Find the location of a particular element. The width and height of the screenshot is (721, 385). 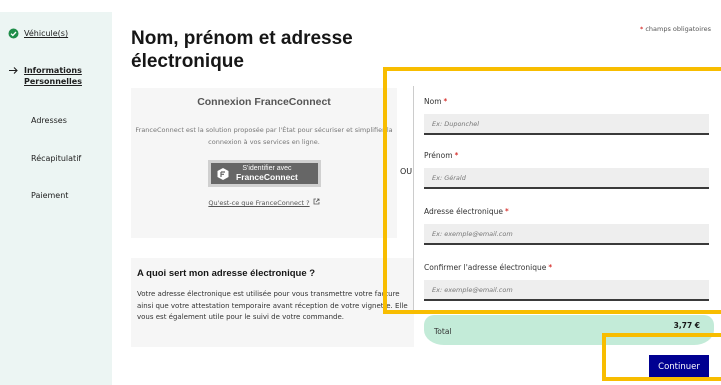

franceconnect-title: Connexion FranceConnect is located at coordinates (264, 102).